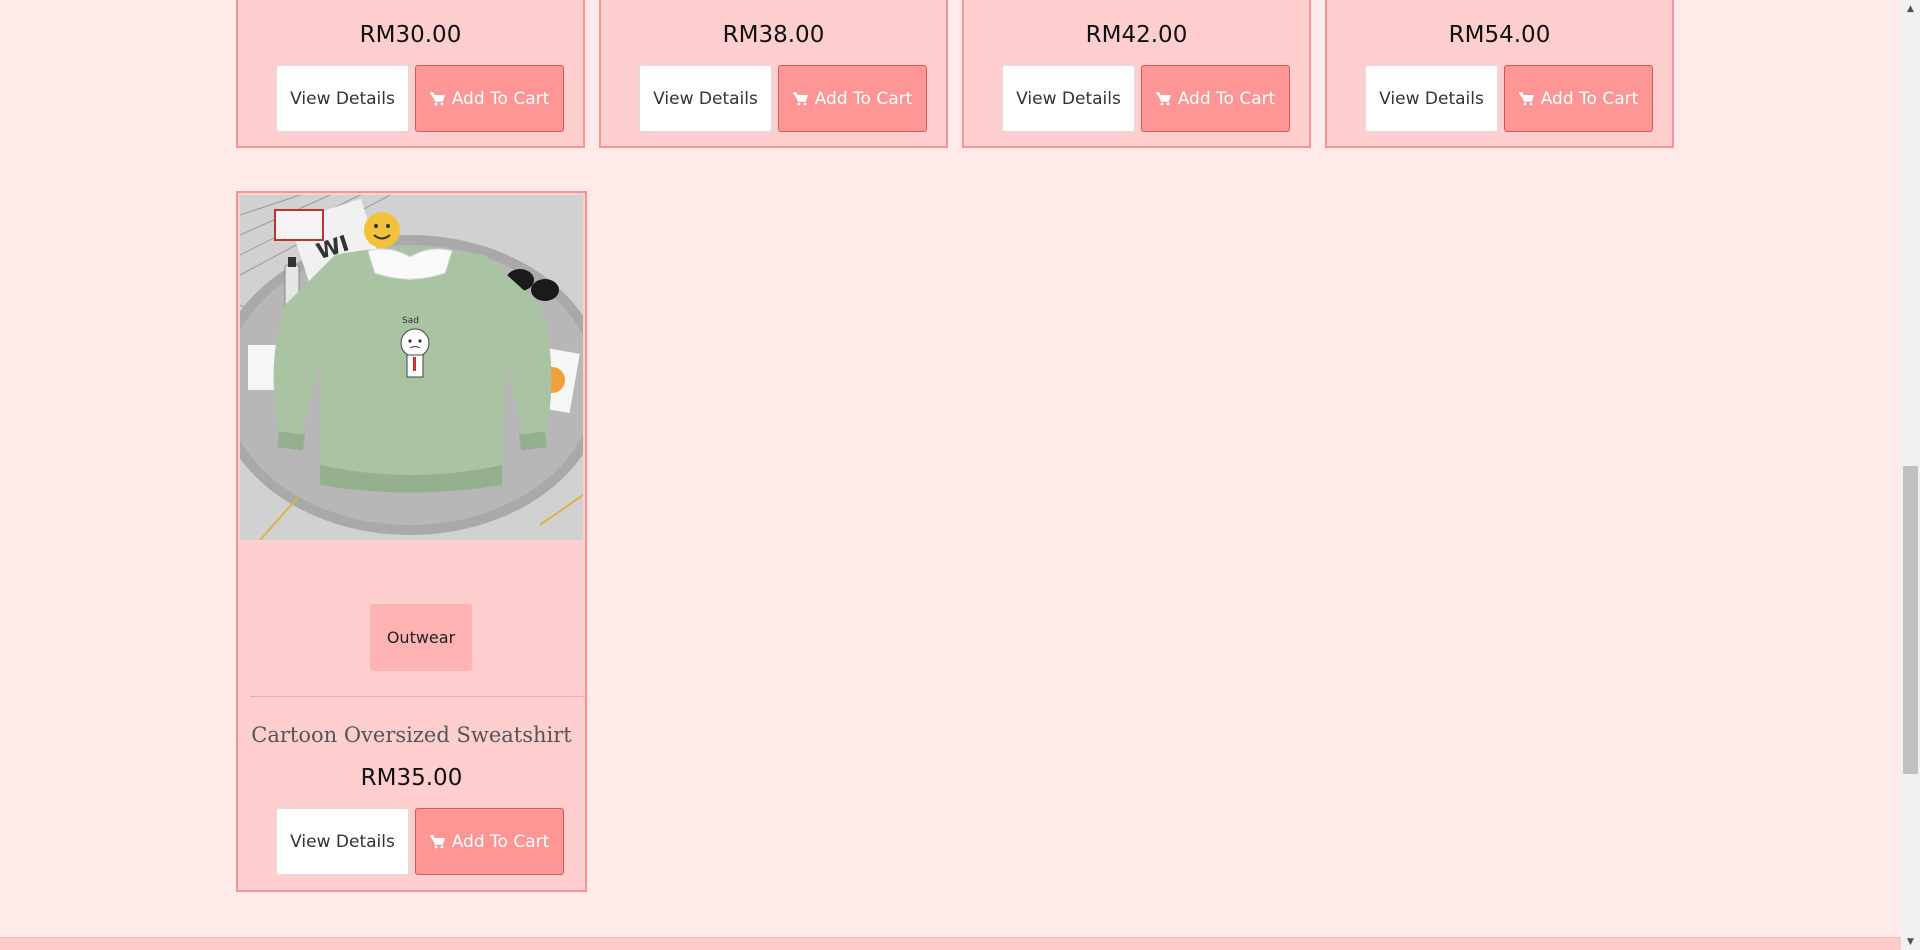 This screenshot has width=1920, height=950. What do you see at coordinates (417, 696) in the screenshot?
I see `divider` at bounding box center [417, 696].